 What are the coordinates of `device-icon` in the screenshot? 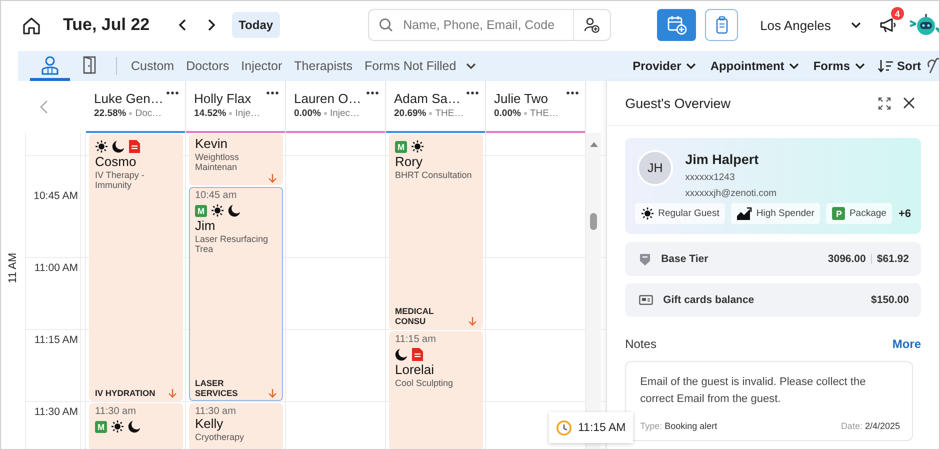 It's located at (721, 25).